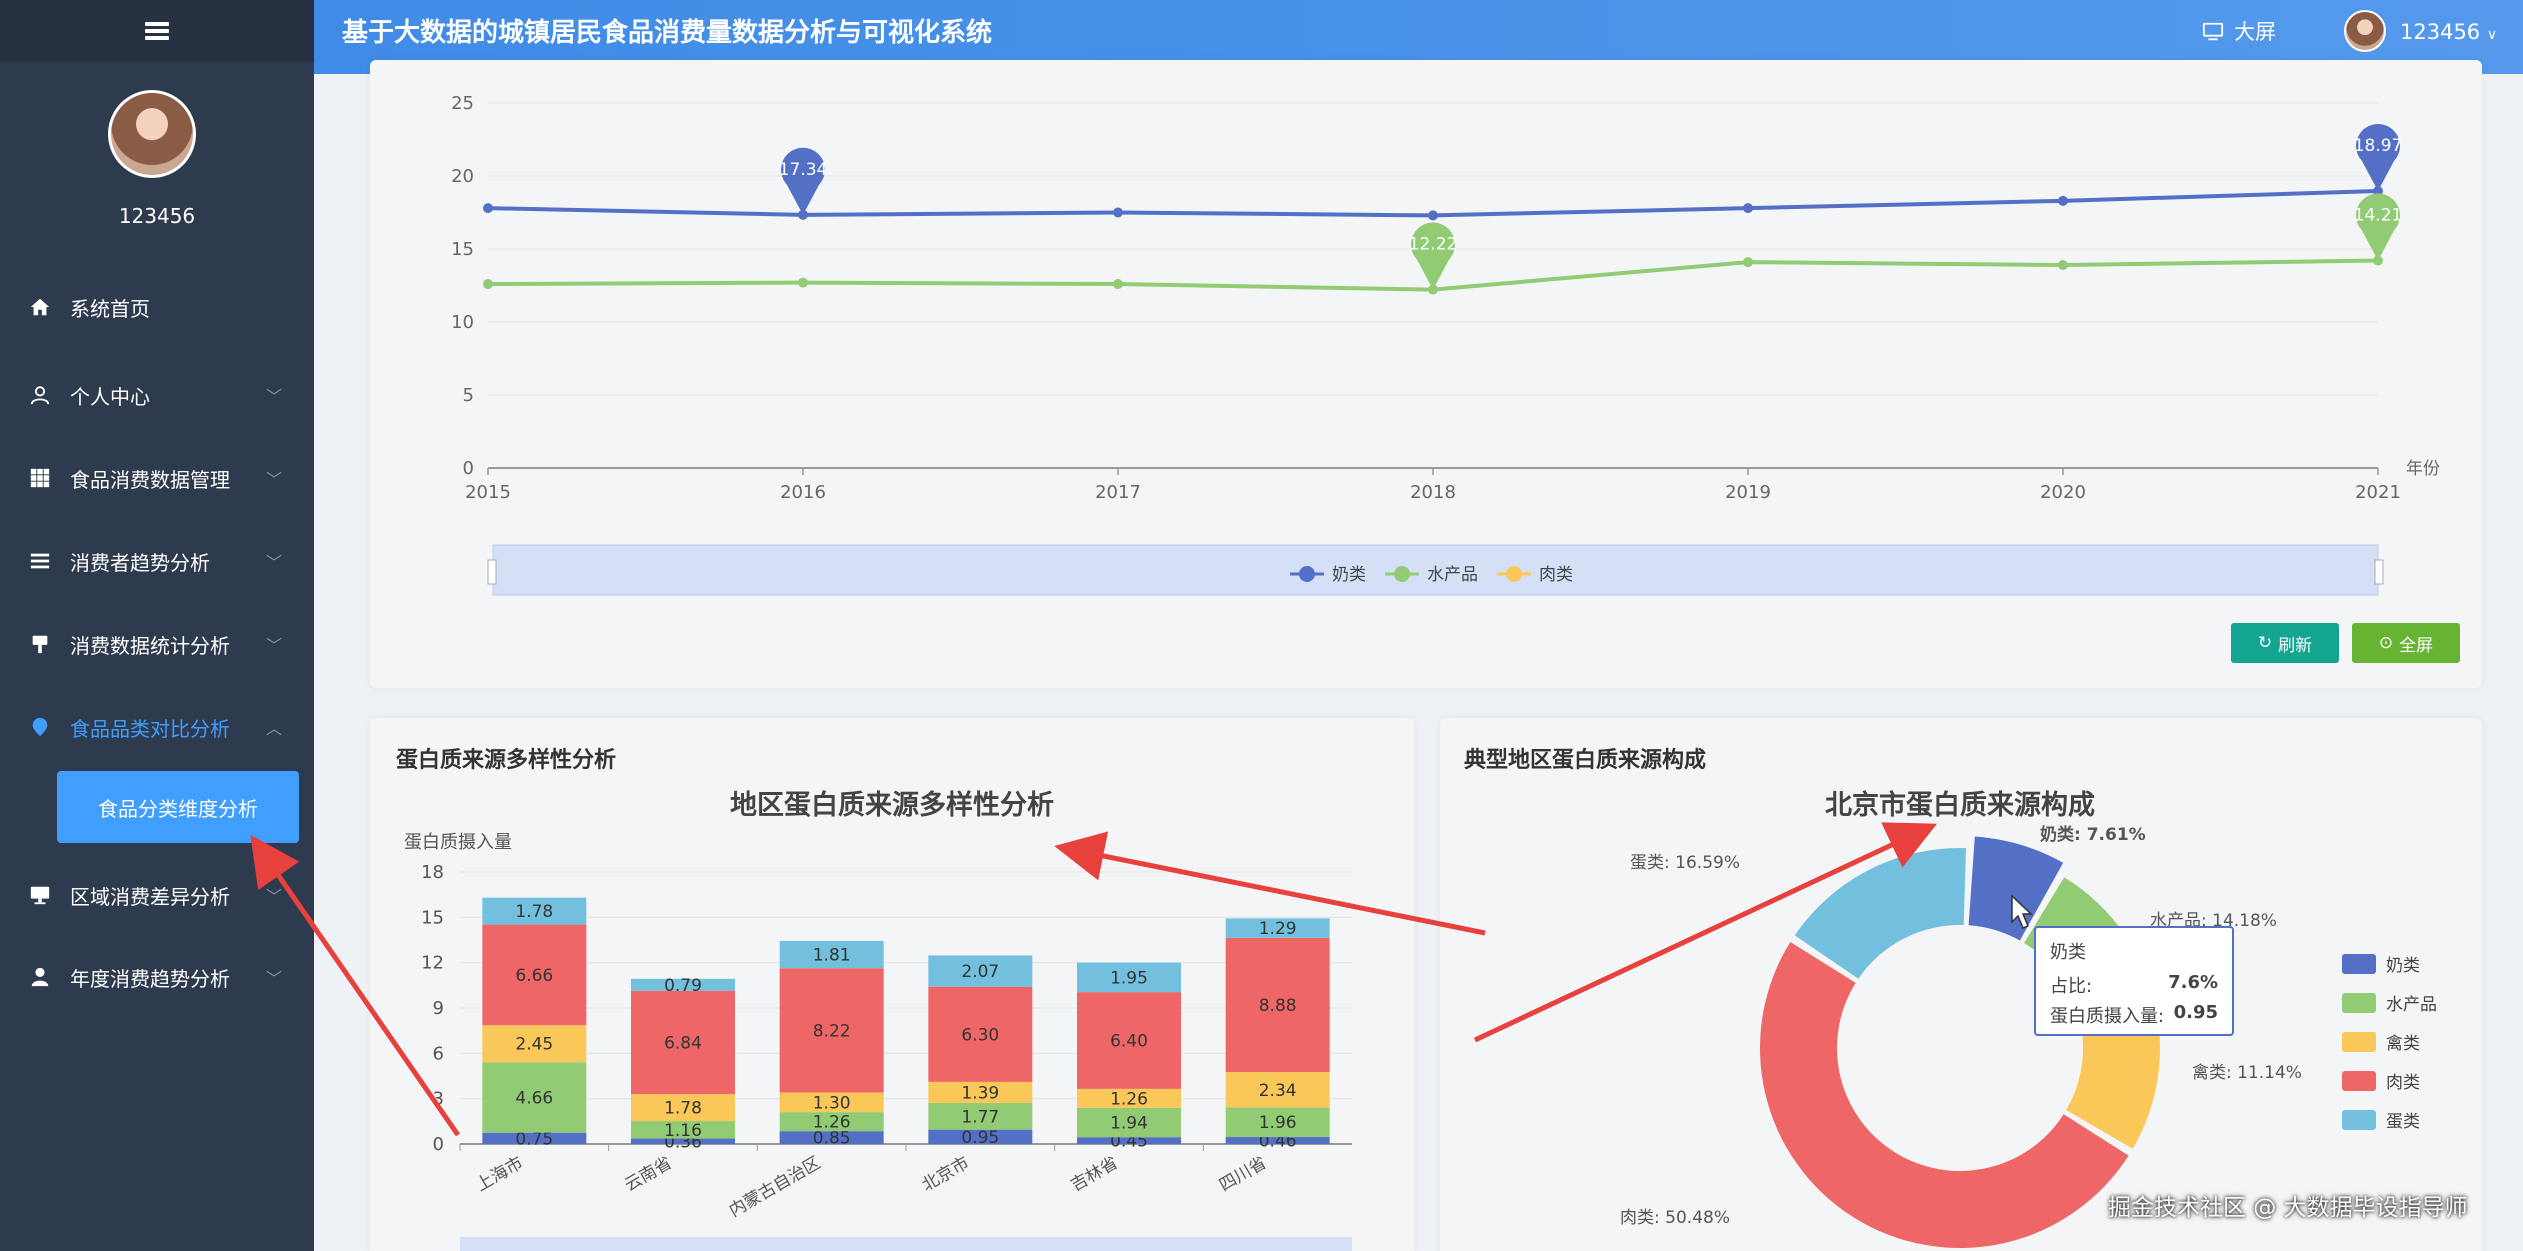 This screenshot has width=2523, height=1251. Describe the element at coordinates (2492, 35) in the screenshot. I see `chevron-down-icon: ∨` at that location.